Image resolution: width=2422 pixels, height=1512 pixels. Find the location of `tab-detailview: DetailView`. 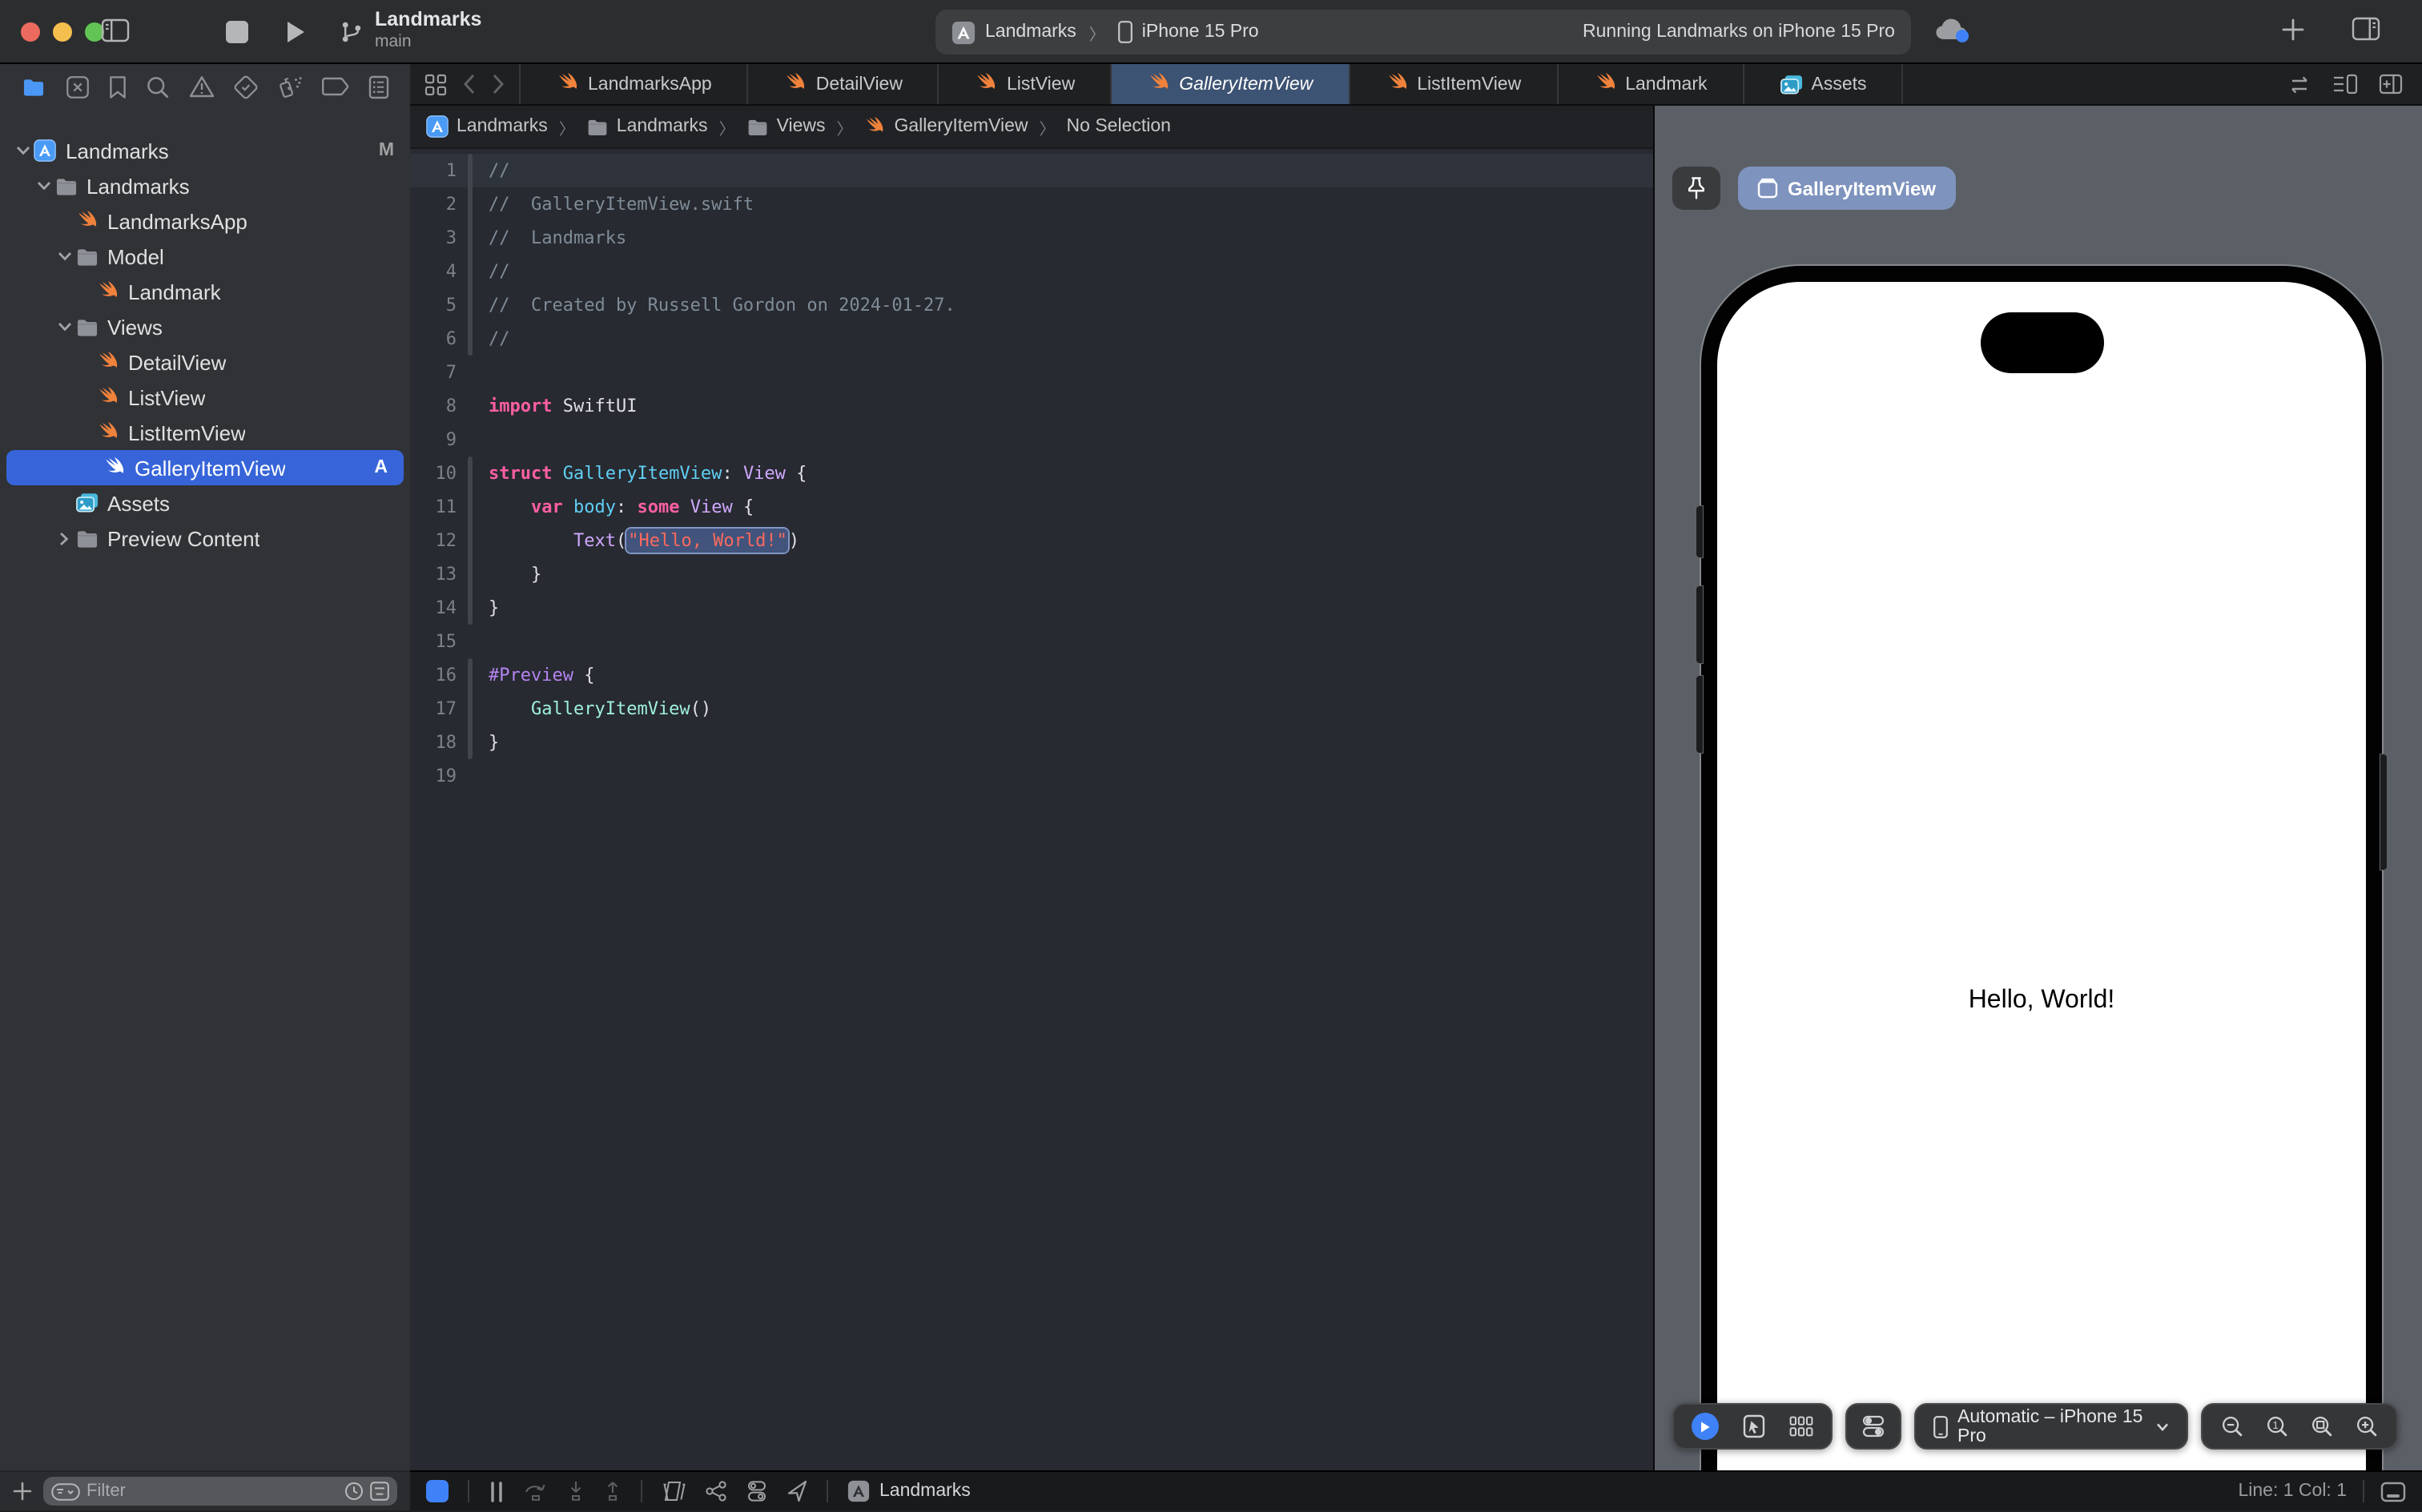

tab-detailview: DetailView is located at coordinates (844, 84).